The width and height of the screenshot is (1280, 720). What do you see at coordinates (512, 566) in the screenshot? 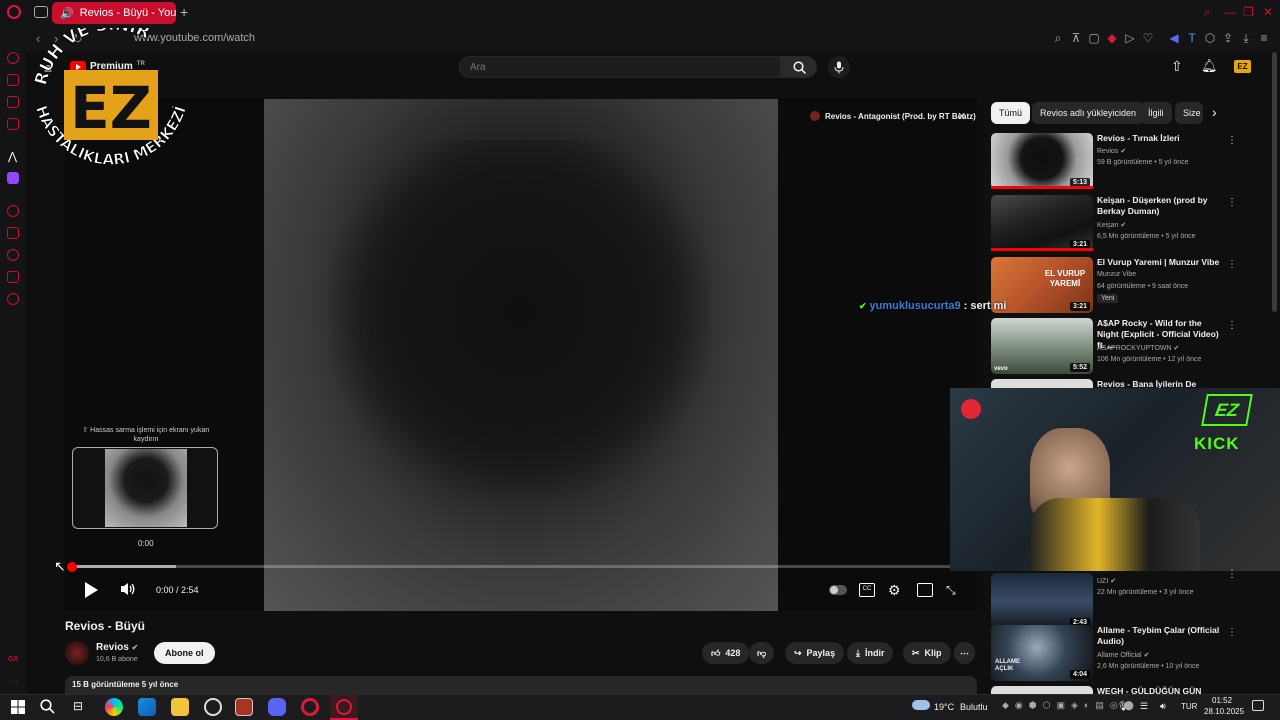
I see `progress-bar` at bounding box center [512, 566].